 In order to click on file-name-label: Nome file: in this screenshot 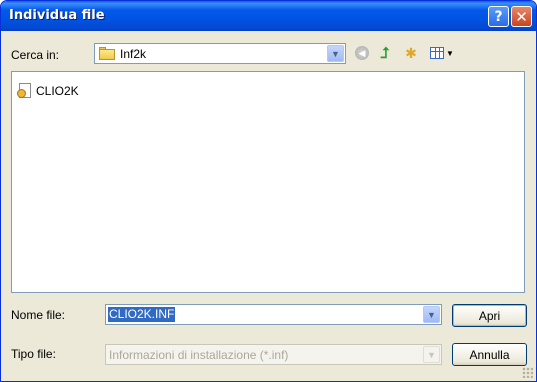, I will do `click(38, 315)`.